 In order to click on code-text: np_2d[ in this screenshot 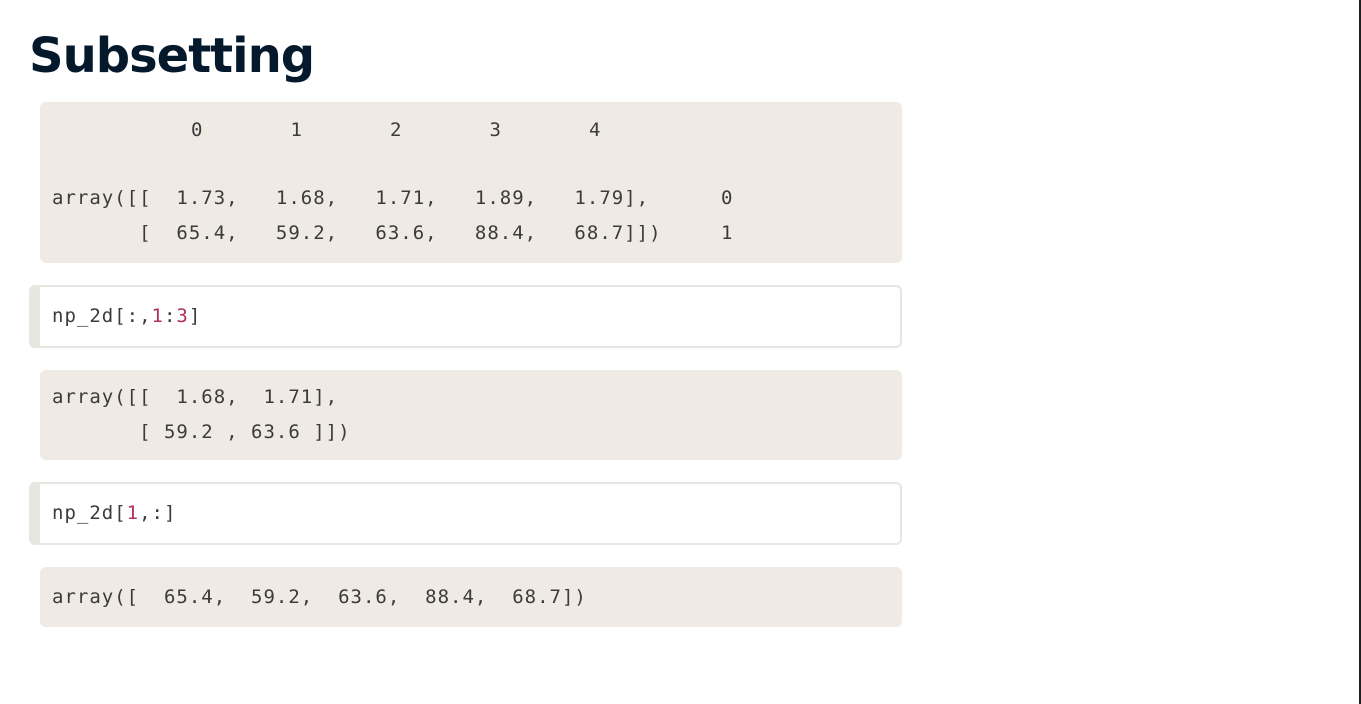, I will do `click(89, 513)`.